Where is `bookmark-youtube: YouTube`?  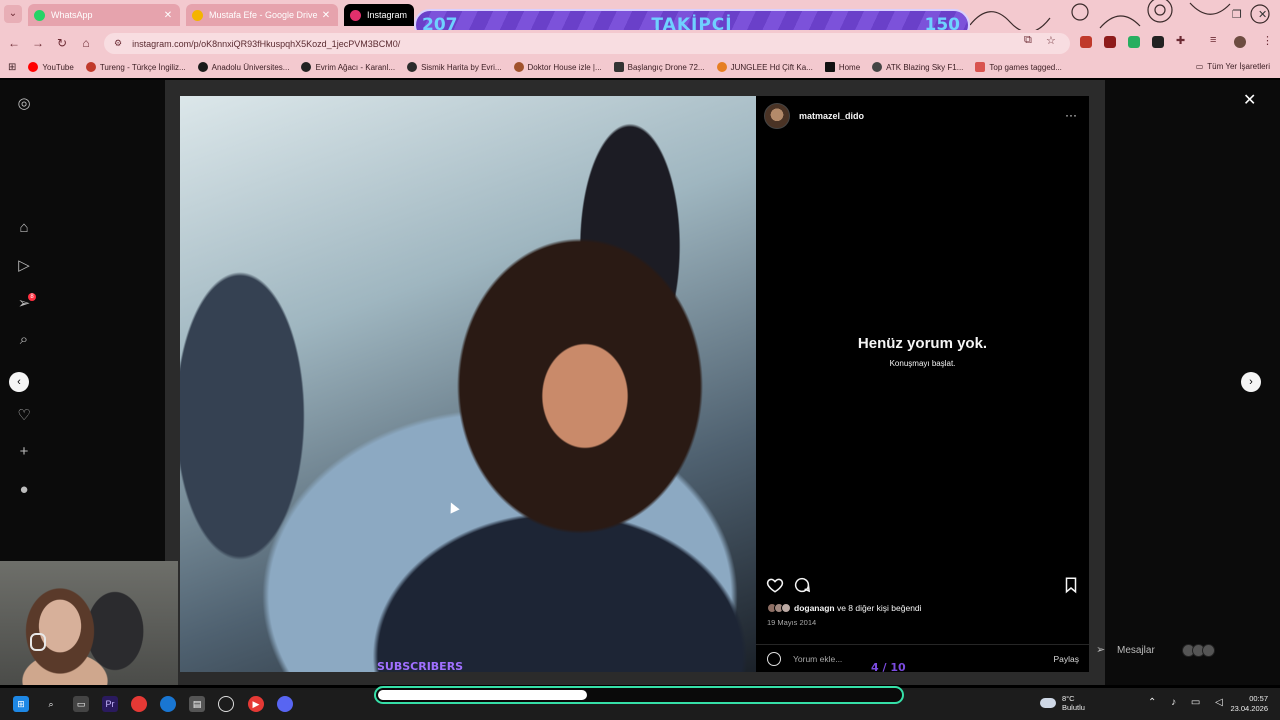 bookmark-youtube: YouTube is located at coordinates (51, 67).